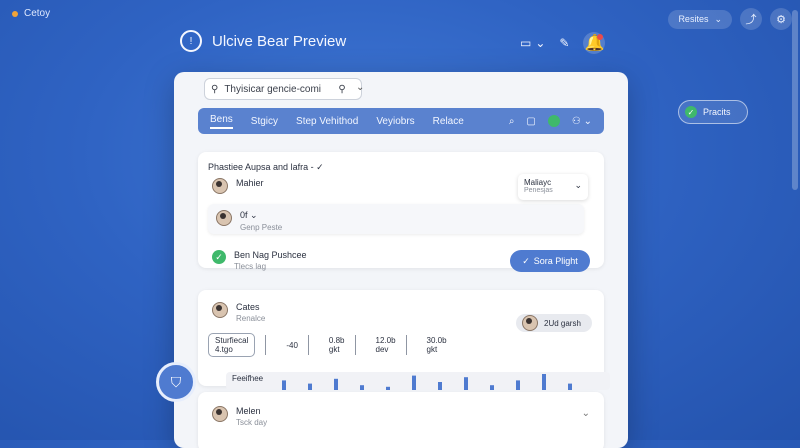 This screenshot has height=448, width=800. I want to click on stat-item: -40, so click(292, 345).